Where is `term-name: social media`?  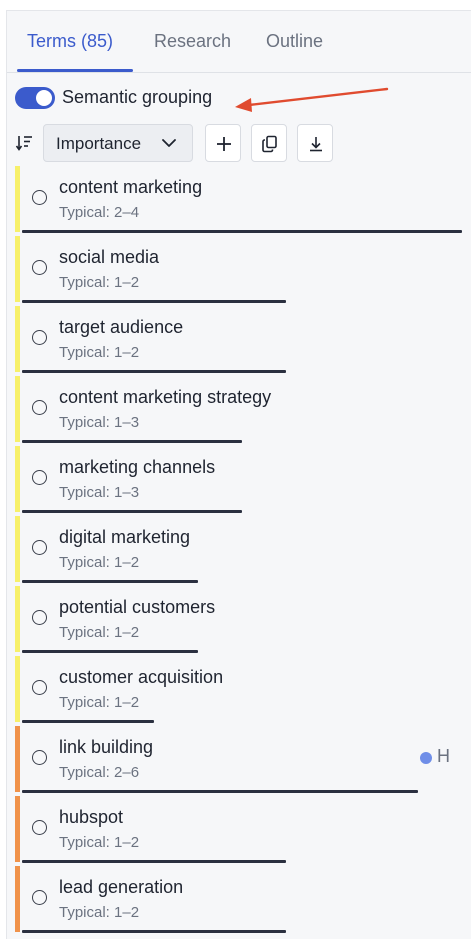 term-name: social media is located at coordinates (109, 257).